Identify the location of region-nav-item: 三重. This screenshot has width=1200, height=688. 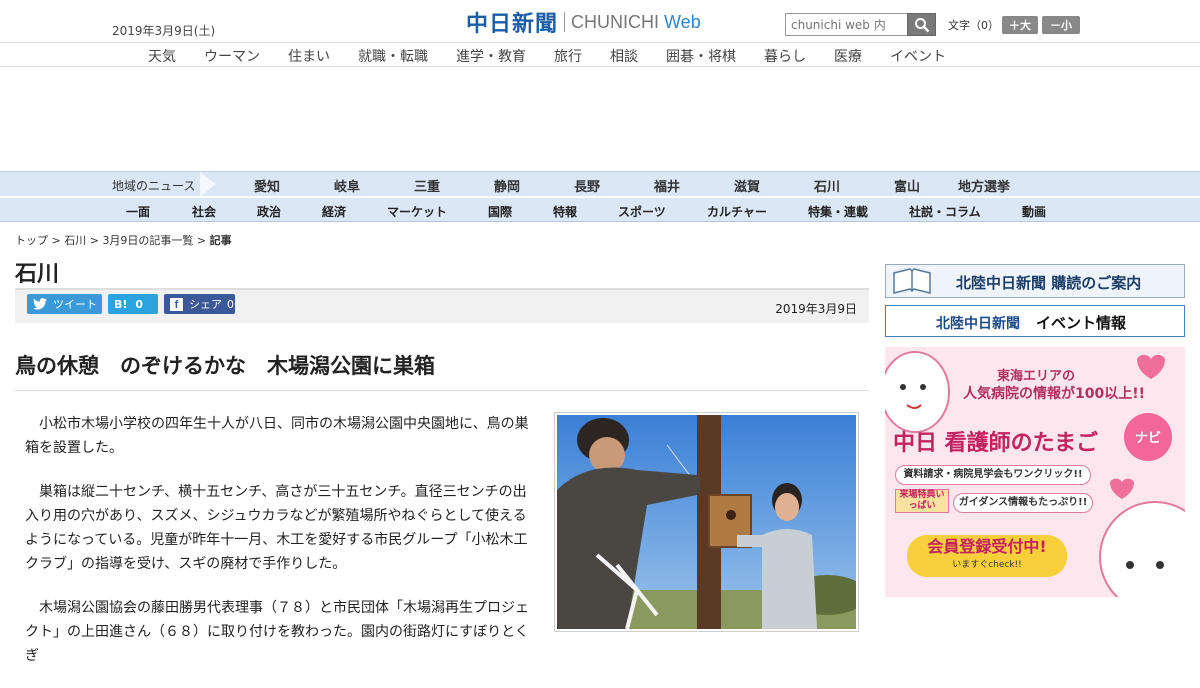
(427, 185).